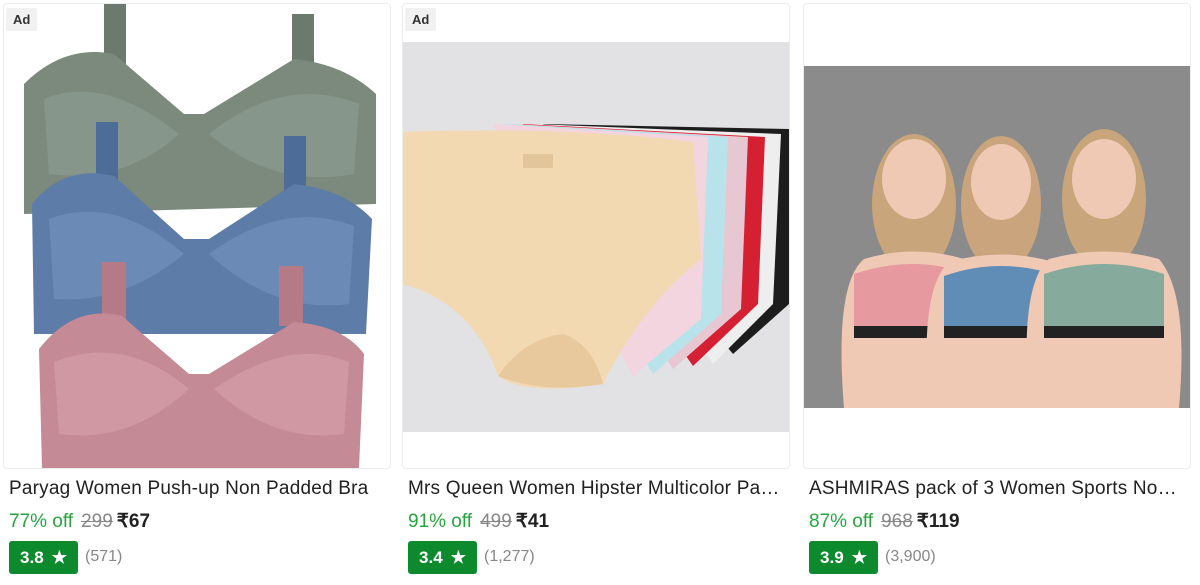  What do you see at coordinates (104, 556) in the screenshot?
I see `rating-count: (571)` at bounding box center [104, 556].